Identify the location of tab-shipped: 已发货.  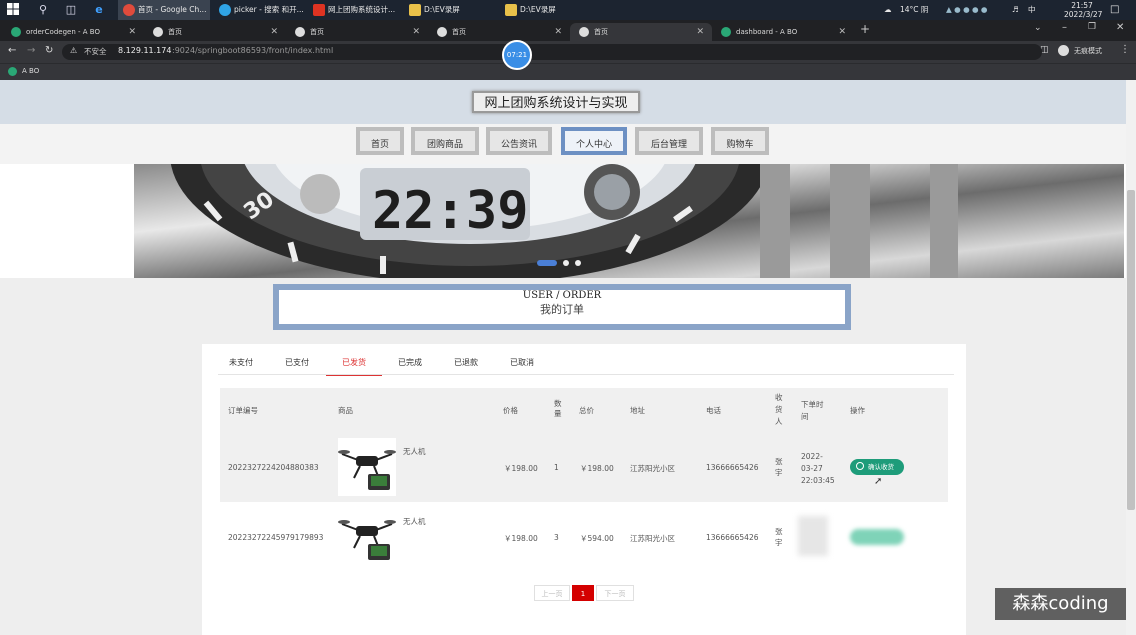
(354, 366).